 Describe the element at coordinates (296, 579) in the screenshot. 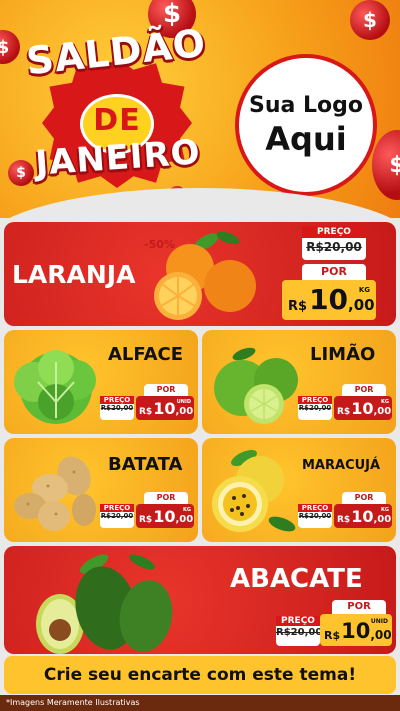

I see `product-name: ABACATE` at that location.